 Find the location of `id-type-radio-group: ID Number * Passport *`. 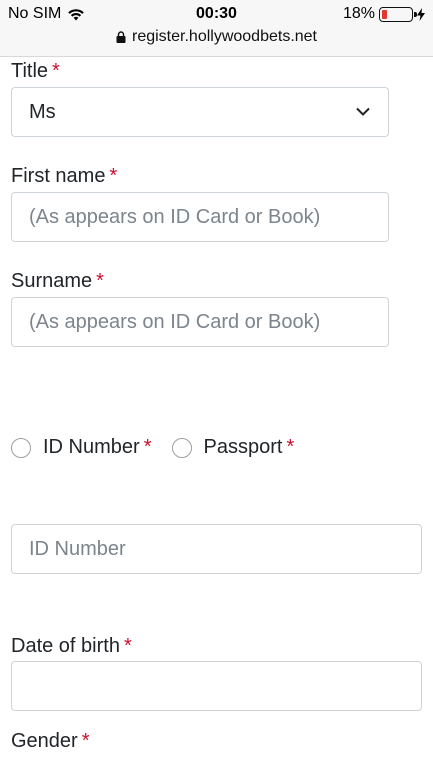

id-type-radio-group: ID Number * Passport * is located at coordinates (162, 447).